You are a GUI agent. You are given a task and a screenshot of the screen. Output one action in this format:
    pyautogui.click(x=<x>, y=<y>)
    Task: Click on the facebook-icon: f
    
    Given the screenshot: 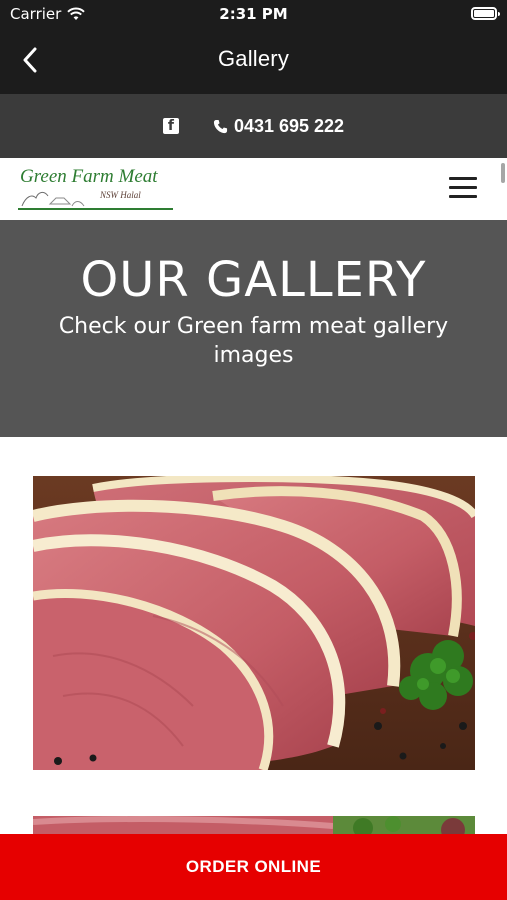 What is the action you would take?
    pyautogui.click(x=170, y=126)
    